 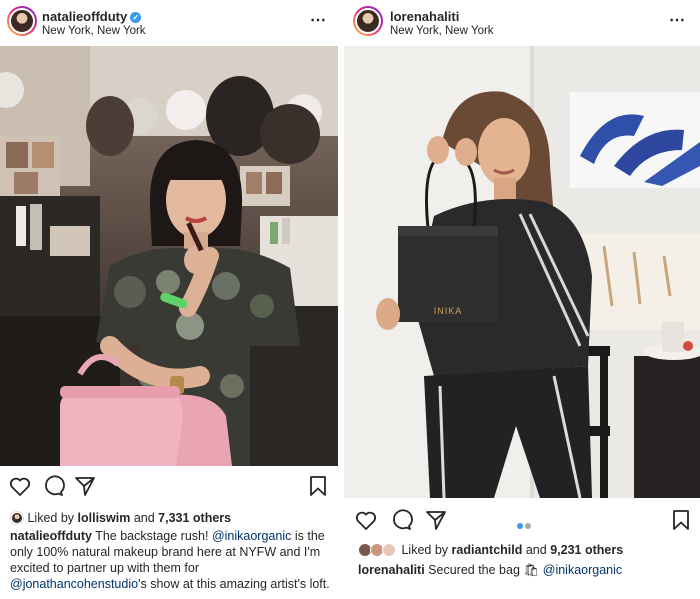 What do you see at coordinates (524, 525) in the screenshot?
I see `carousel-dots` at bounding box center [524, 525].